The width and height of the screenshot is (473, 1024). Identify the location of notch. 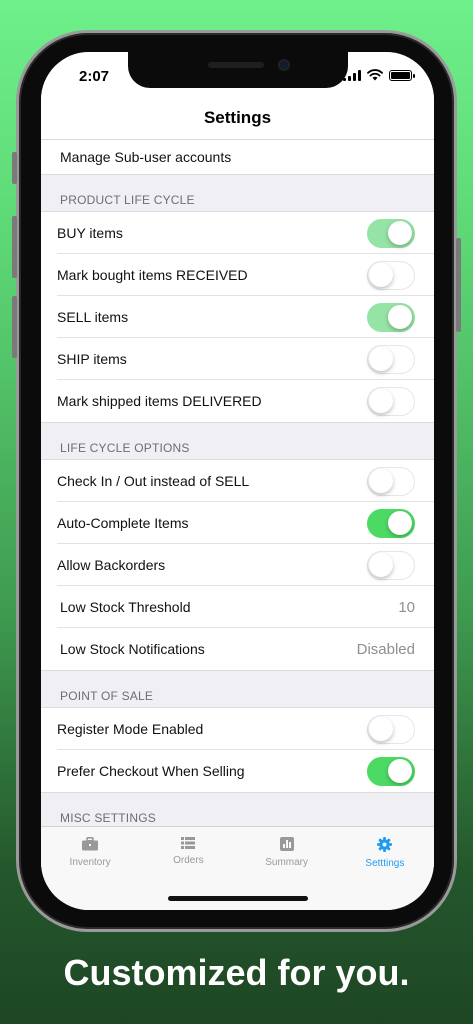
(238, 70).